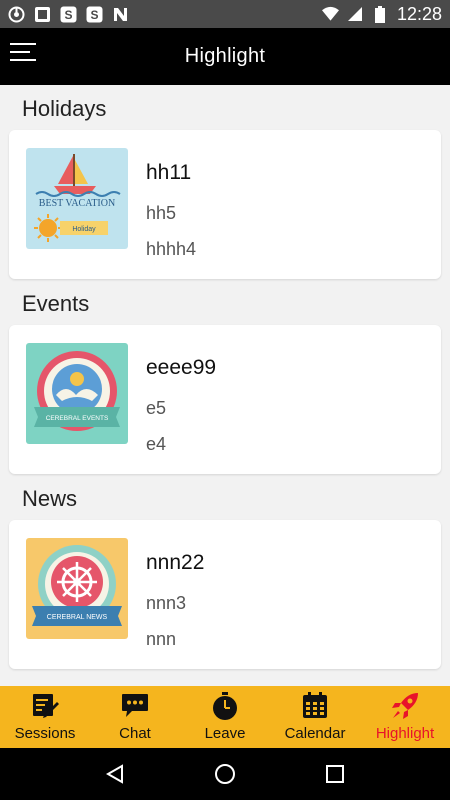 Image resolution: width=450 pixels, height=800 pixels. Describe the element at coordinates (225, 706) in the screenshot. I see `stopwatch-icon` at that location.